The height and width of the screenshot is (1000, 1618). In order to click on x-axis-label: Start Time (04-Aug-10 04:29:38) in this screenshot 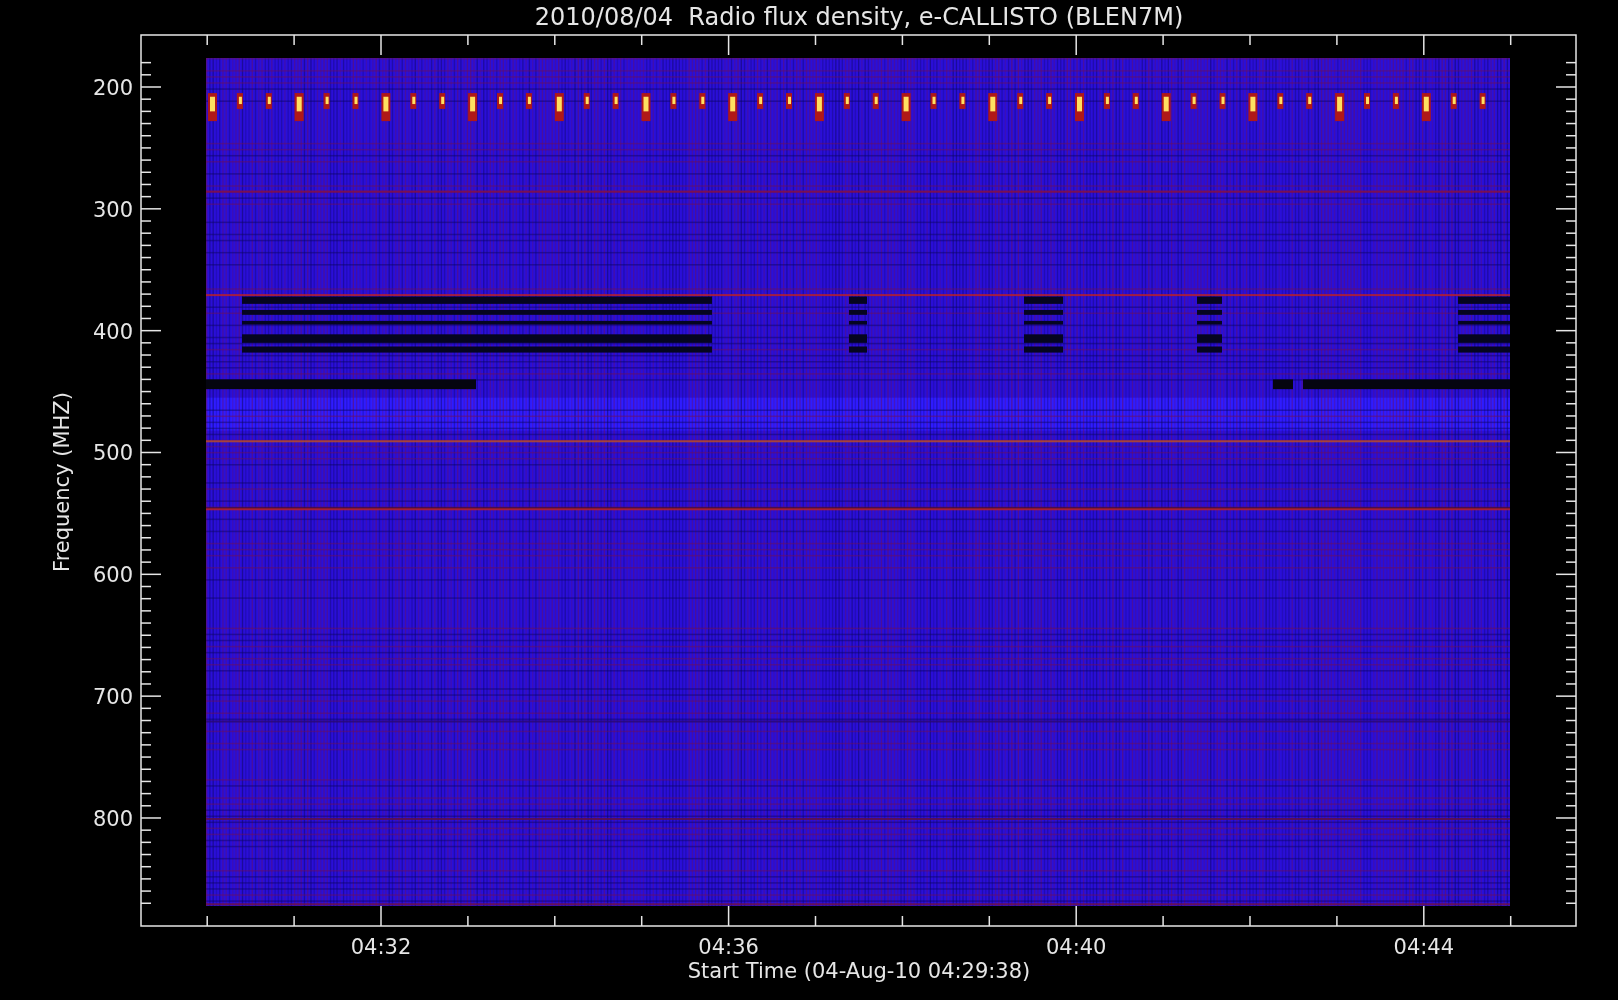, I will do `click(859, 971)`.